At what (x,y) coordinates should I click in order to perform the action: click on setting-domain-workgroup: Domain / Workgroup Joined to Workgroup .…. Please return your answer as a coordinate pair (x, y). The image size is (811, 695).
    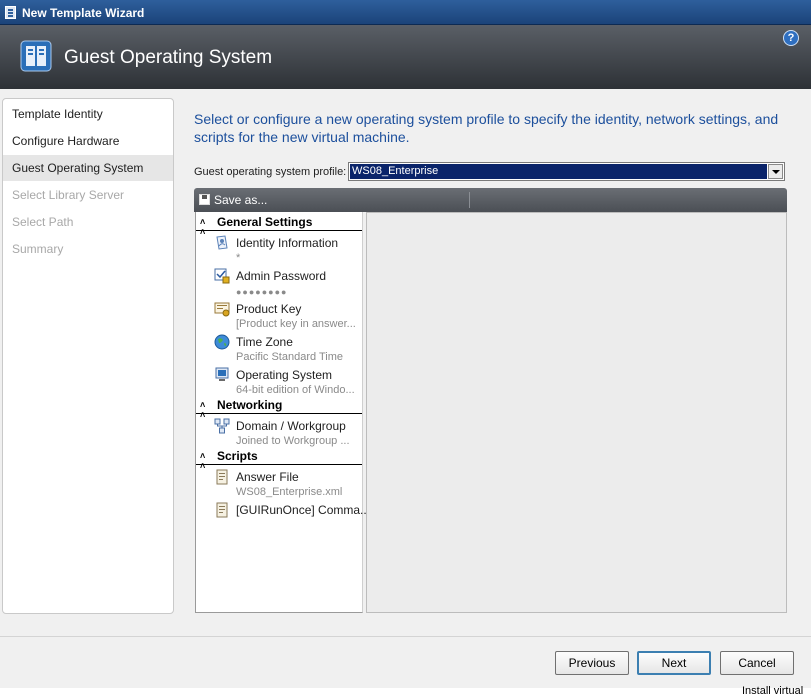
    Looking at the image, I should click on (279, 433).